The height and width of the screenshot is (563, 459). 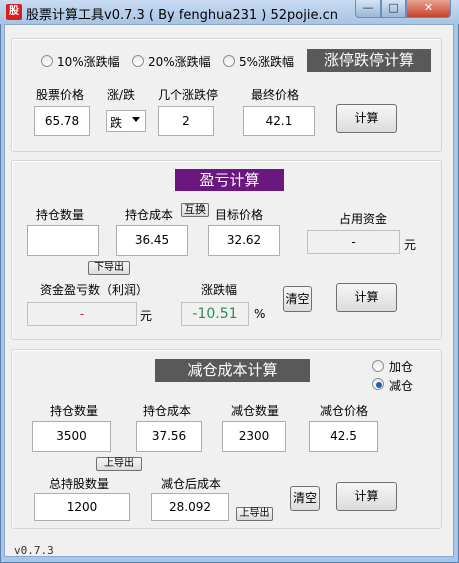 What do you see at coordinates (401, 386) in the screenshot?
I see `radio-reduce-label: 减仓` at bounding box center [401, 386].